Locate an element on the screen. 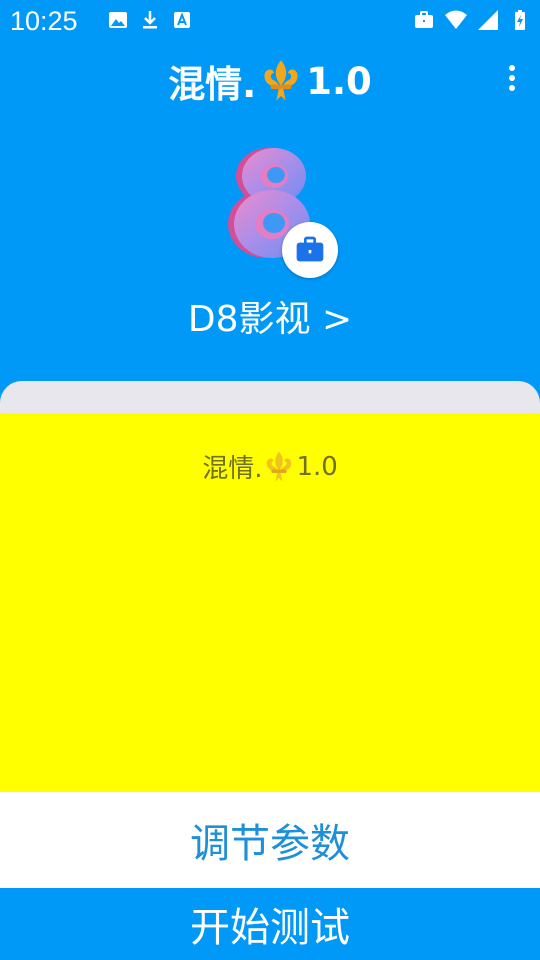 This screenshot has height=960, width=540. download-icon is located at coordinates (150, 20).